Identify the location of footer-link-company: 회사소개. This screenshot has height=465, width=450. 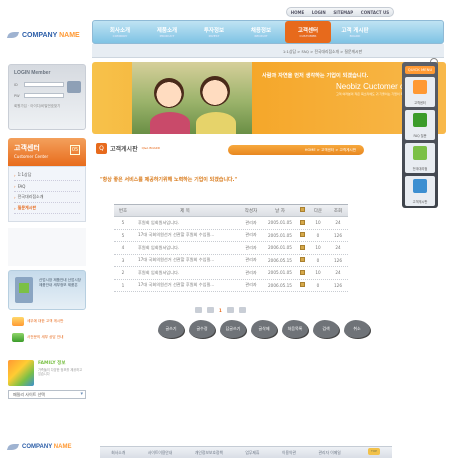
(118, 453).